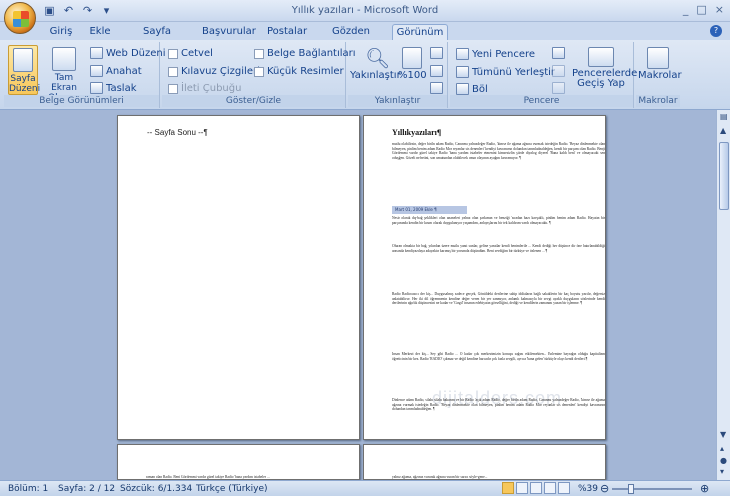 Image resolution: width=730 pixels, height=496 pixels. I want to click on web-layout-icon, so click(96, 53).